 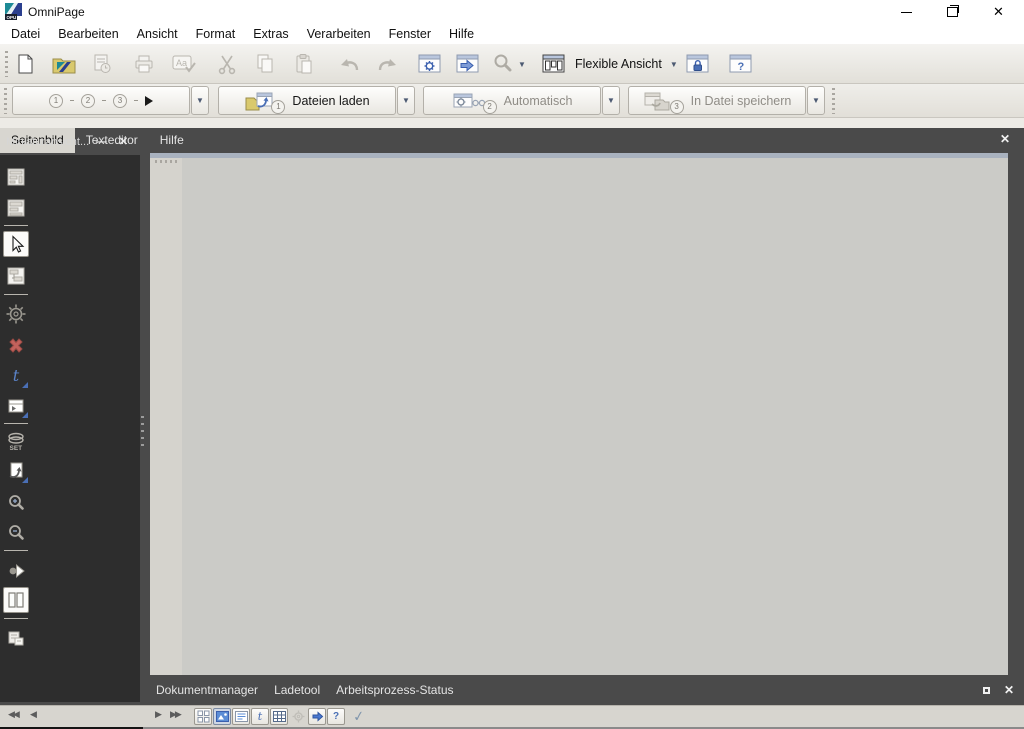 I want to click on page-image-view-button, so click(x=222, y=716).